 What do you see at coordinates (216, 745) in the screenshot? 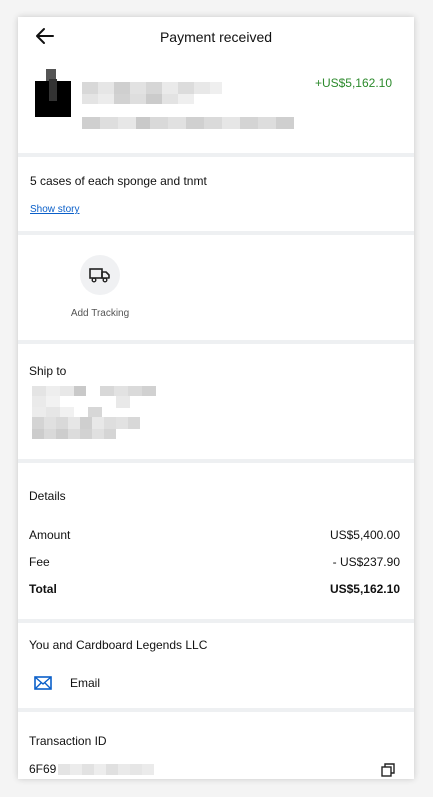
I see `transaction-section: Transaction ID 6F69` at bounding box center [216, 745].